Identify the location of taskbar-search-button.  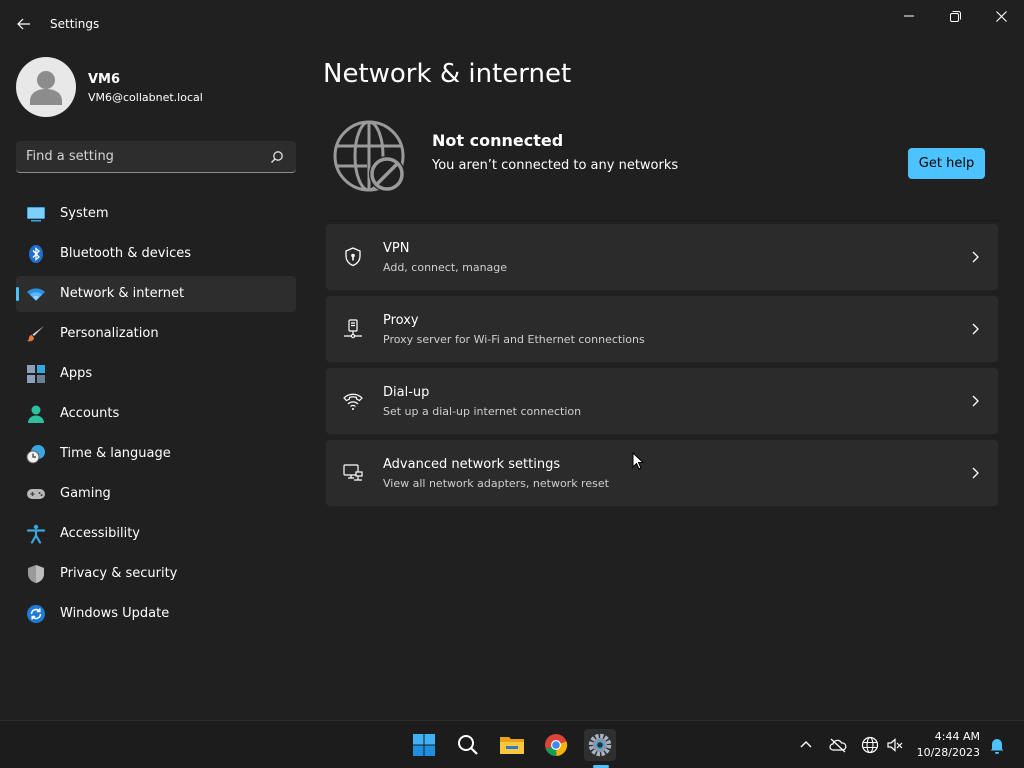
(468, 745).